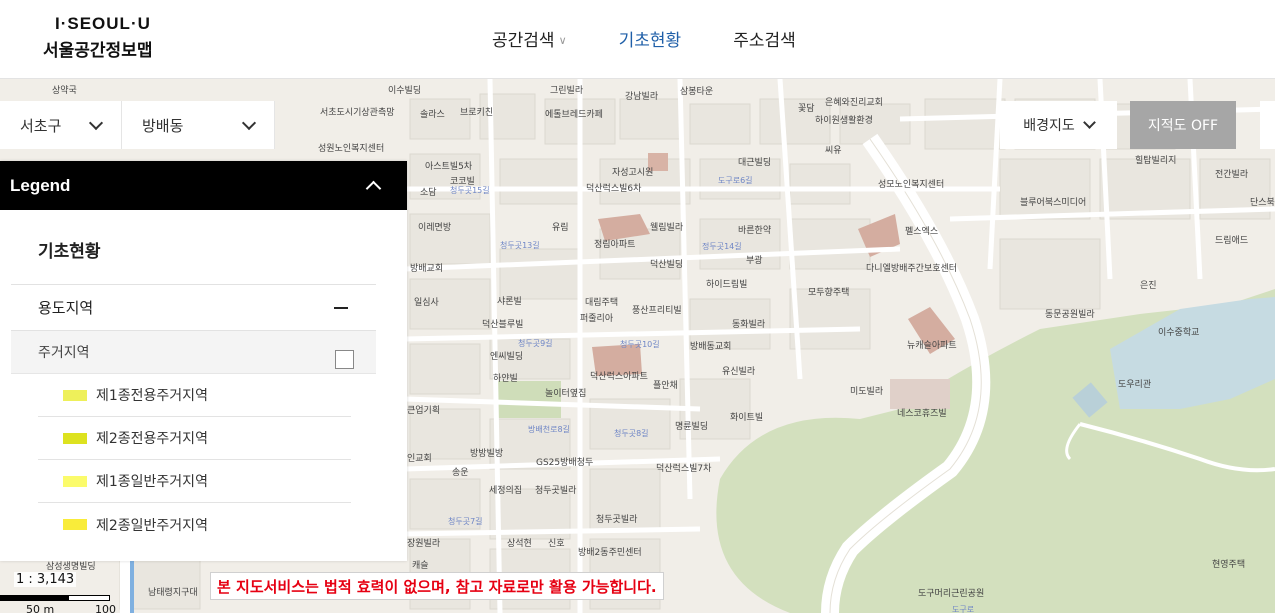 The image size is (1275, 613). I want to click on map-label: 플안채, so click(665, 386).